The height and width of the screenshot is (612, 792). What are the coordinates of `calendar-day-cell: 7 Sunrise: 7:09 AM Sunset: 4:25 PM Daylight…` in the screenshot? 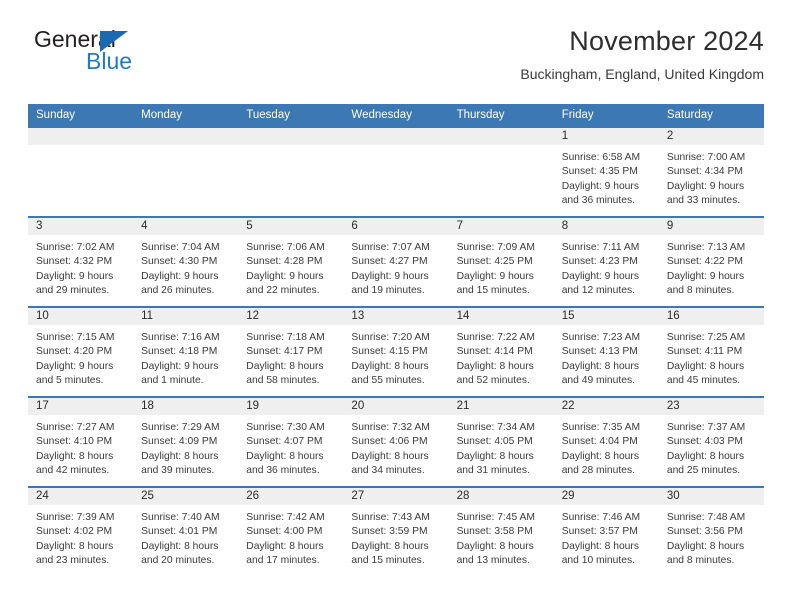 It's located at (501, 261).